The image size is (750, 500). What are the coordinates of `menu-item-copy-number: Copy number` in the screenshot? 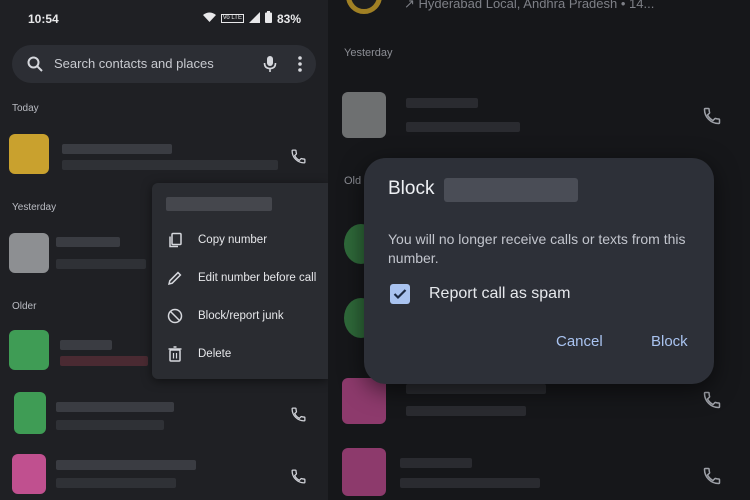 It's located at (240, 240).